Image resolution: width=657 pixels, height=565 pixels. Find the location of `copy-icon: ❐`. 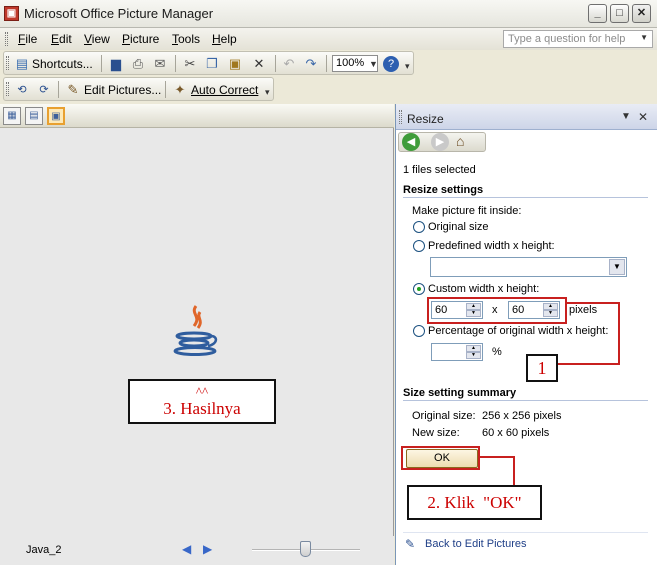

copy-icon: ❐ is located at coordinates (212, 64).